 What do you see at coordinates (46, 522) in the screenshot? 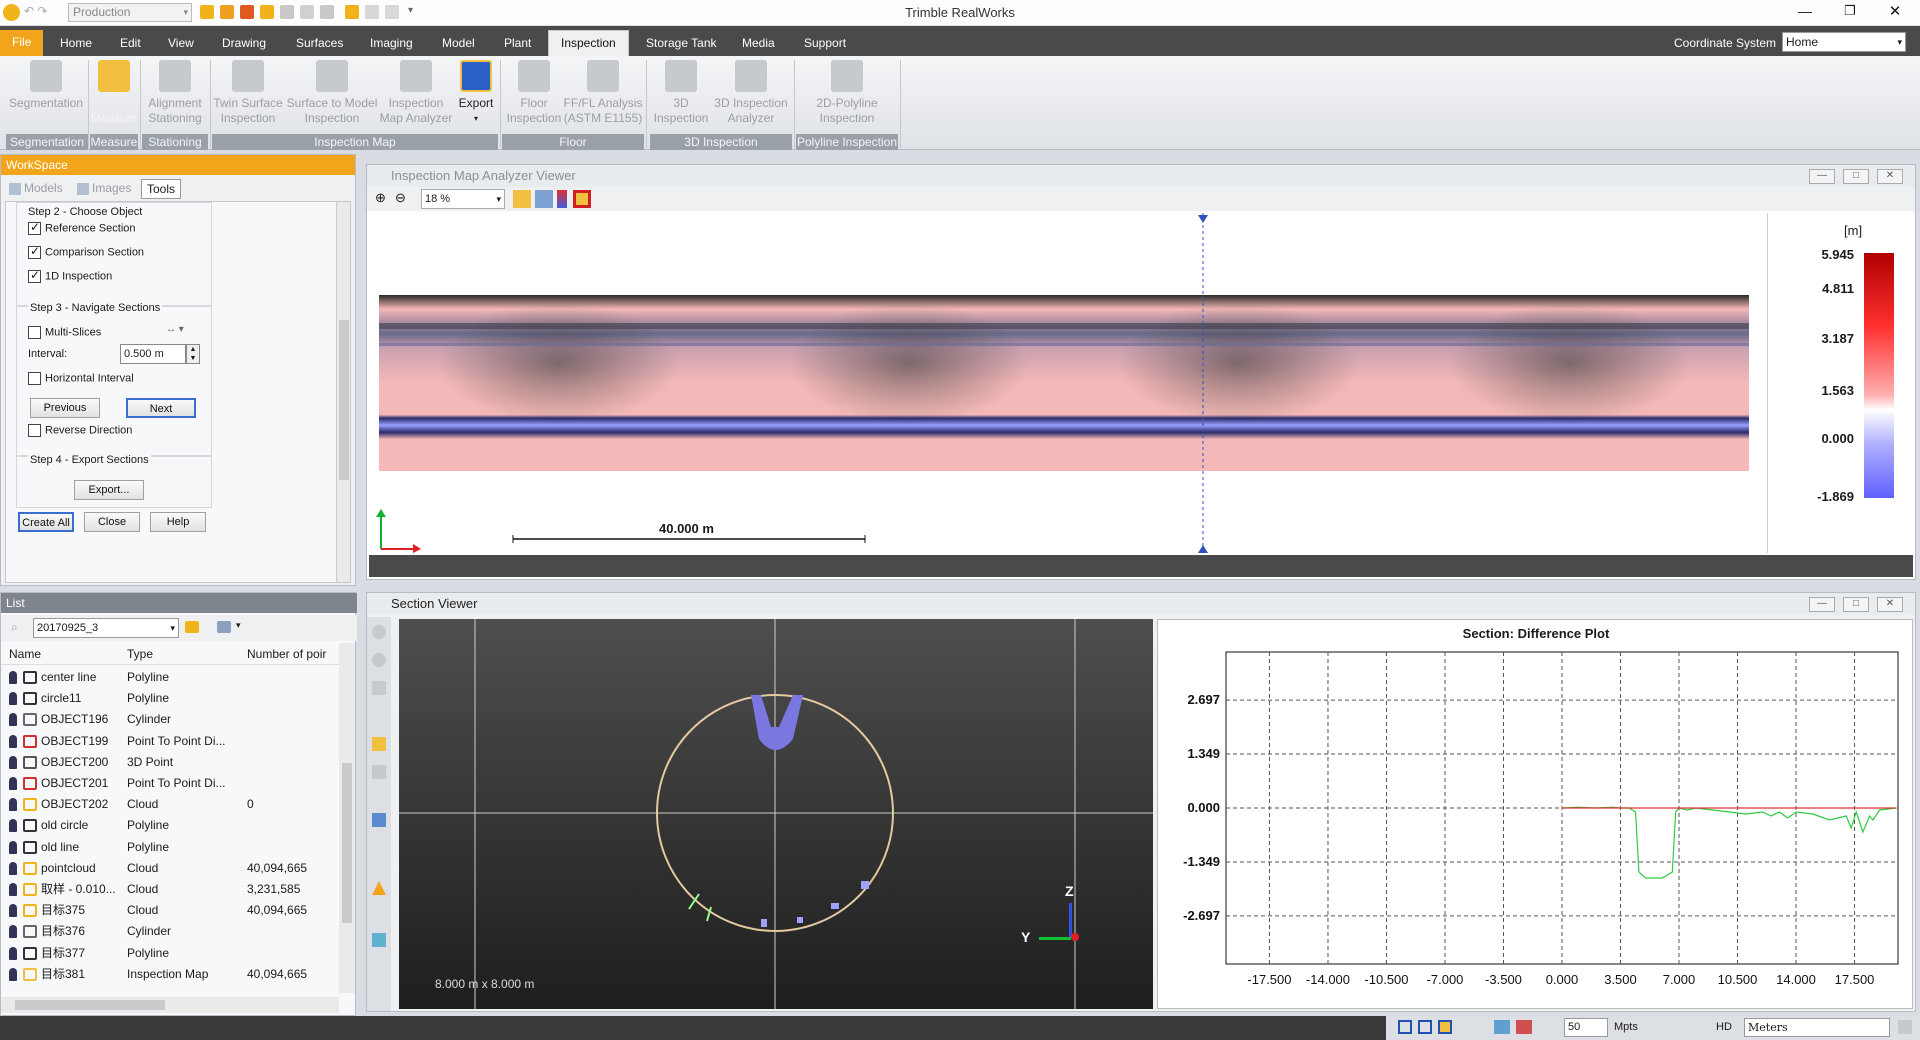
I see `create-all-button: Create All` at bounding box center [46, 522].